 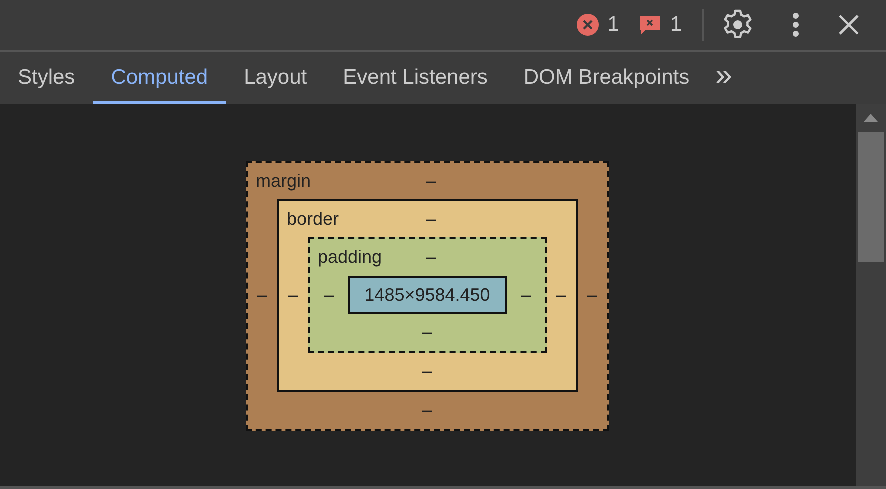 What do you see at coordinates (350, 257) in the screenshot?
I see `box-label: padding` at bounding box center [350, 257].